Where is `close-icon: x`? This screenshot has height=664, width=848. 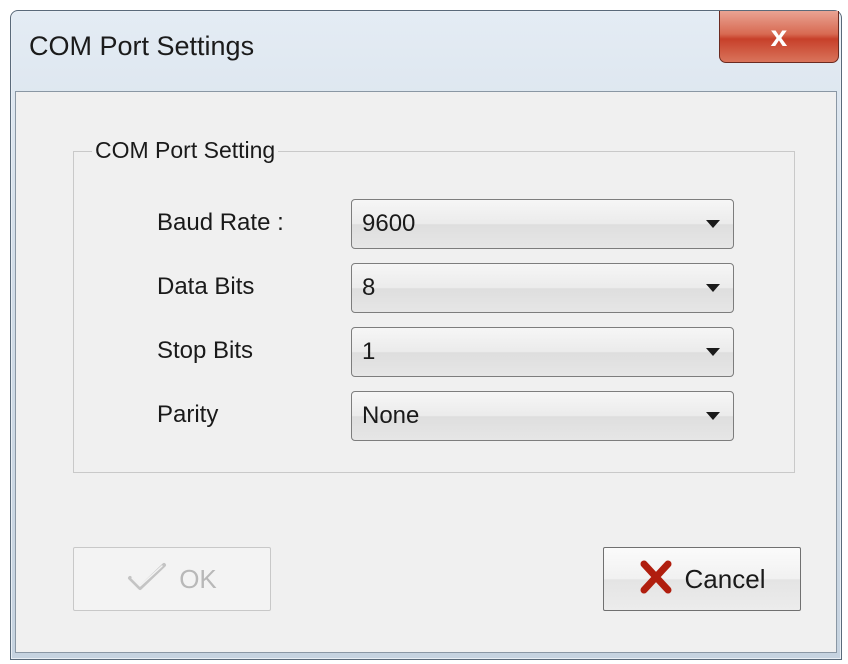
close-icon: x is located at coordinates (779, 36).